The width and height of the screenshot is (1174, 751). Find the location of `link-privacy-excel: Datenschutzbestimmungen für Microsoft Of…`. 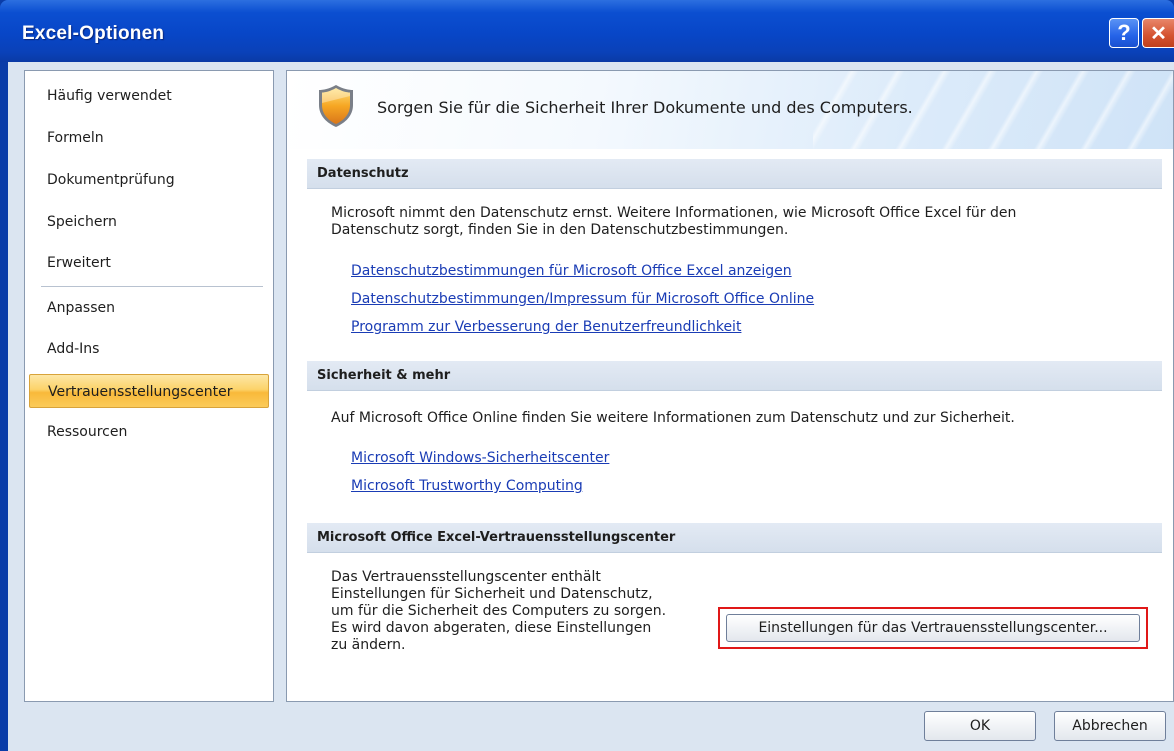

link-privacy-excel: Datenschutzbestimmungen für Microsoft Of… is located at coordinates (571, 271).